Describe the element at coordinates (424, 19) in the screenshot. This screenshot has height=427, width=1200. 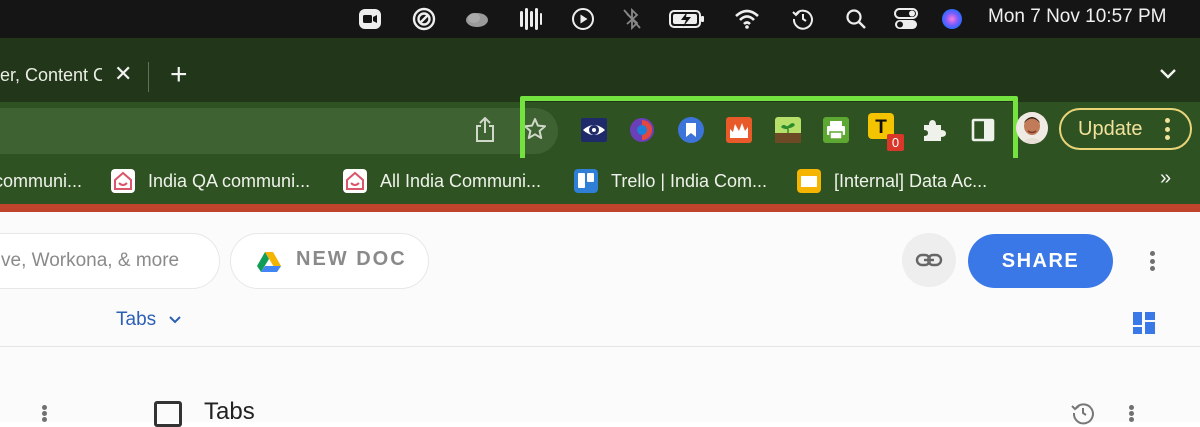
I see `focus-icon` at that location.